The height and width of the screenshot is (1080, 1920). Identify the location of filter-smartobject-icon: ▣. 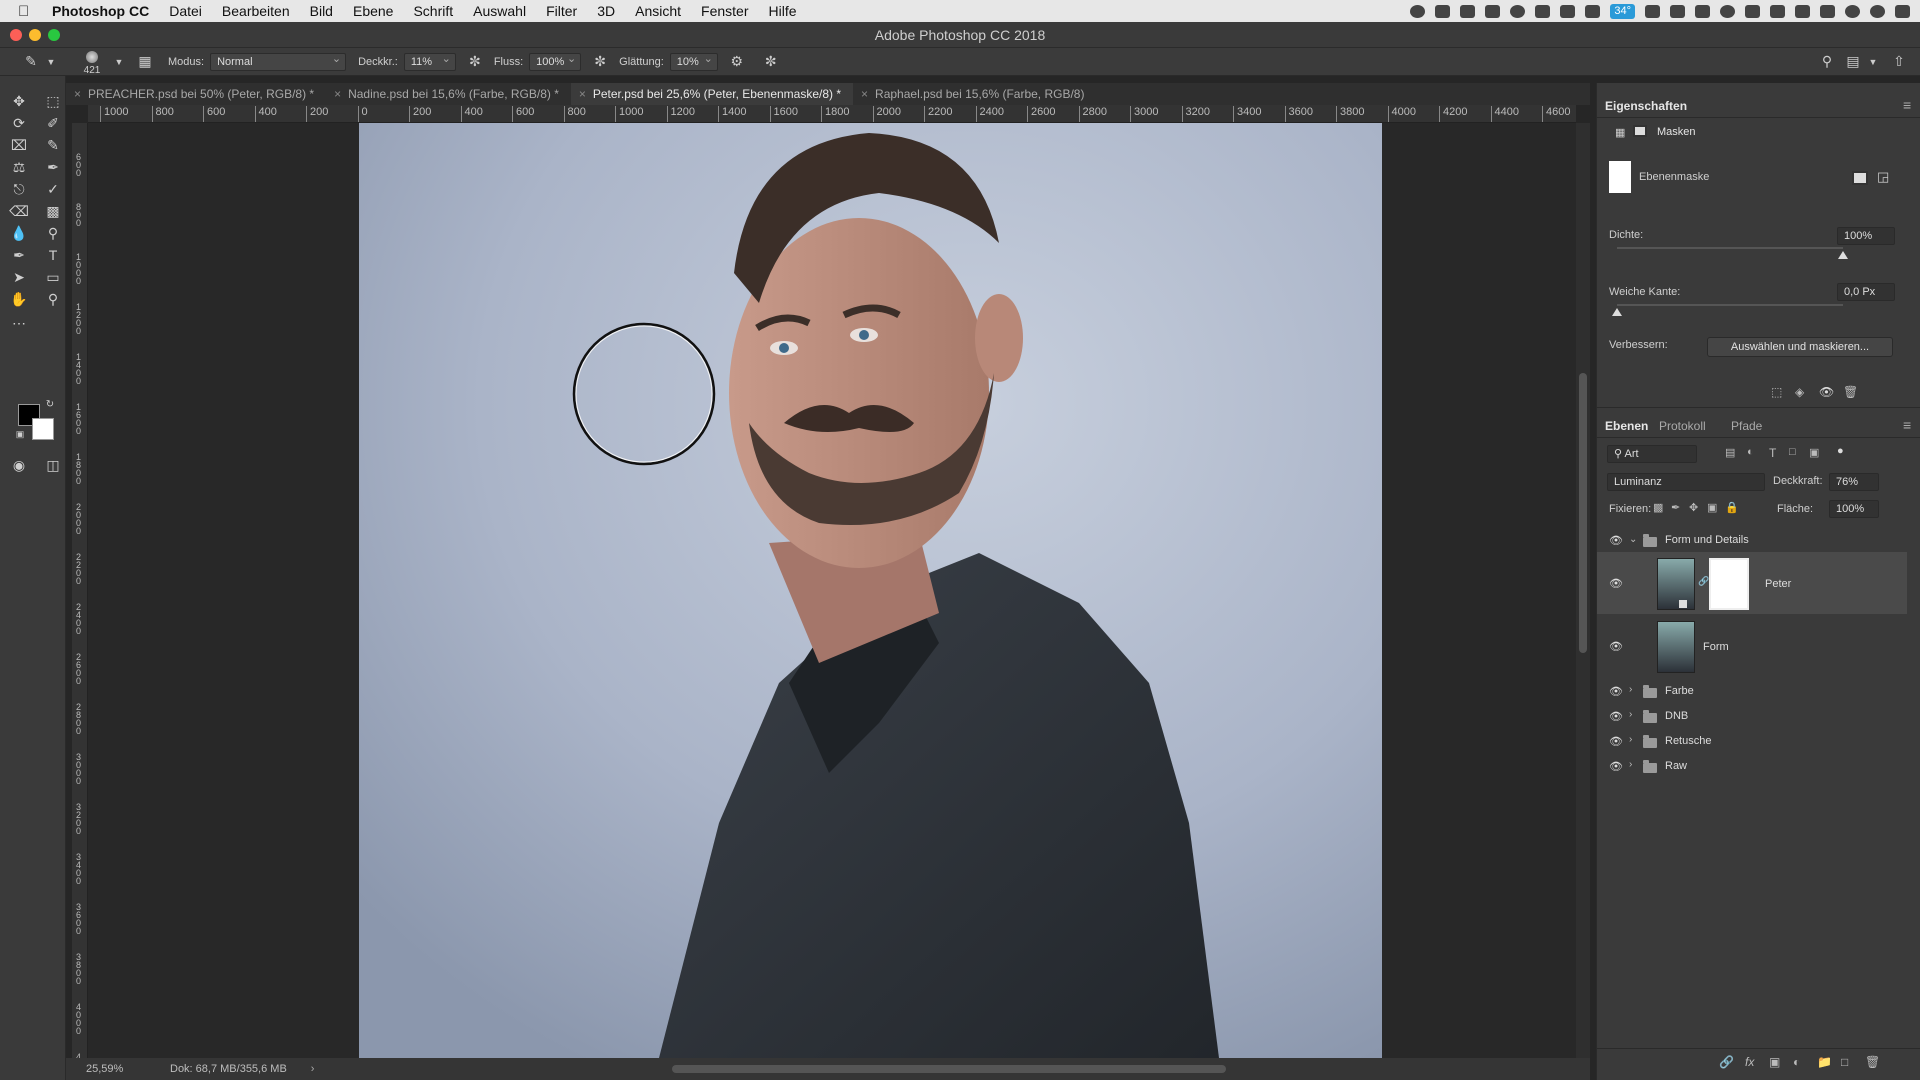
(1814, 452).